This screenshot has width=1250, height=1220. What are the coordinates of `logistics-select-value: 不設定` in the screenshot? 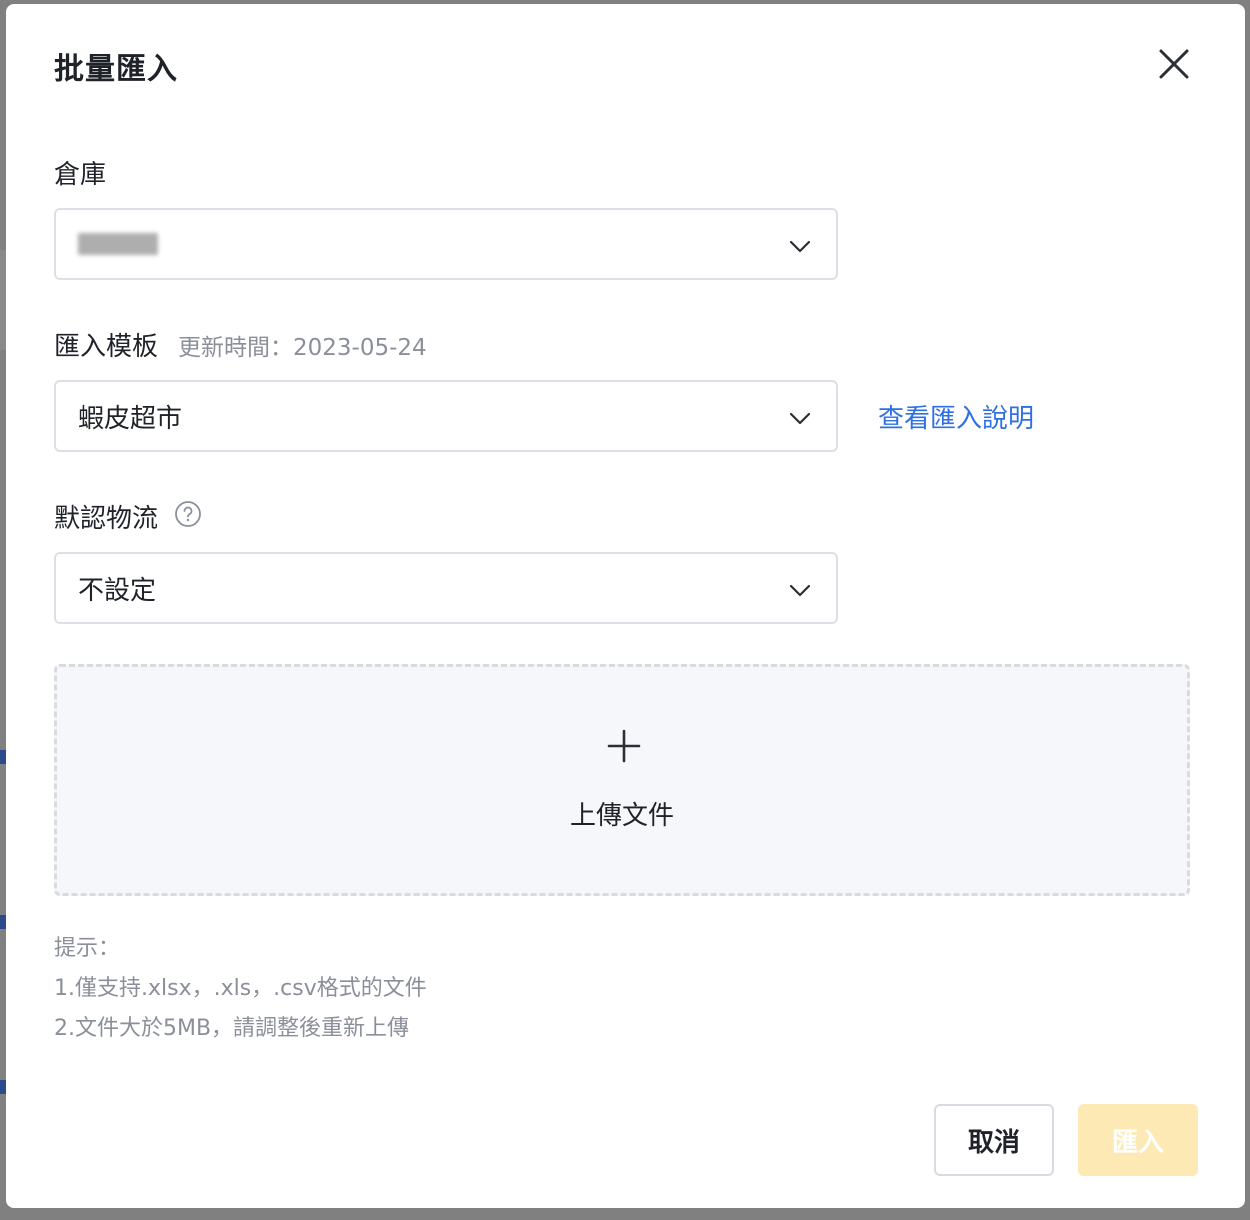 It's located at (117, 590).